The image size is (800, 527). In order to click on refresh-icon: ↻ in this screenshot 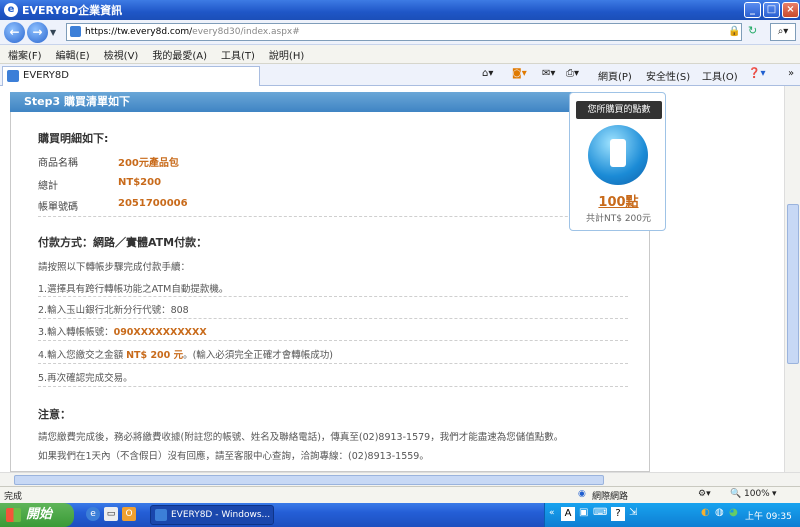, I will do `click(752, 30)`.